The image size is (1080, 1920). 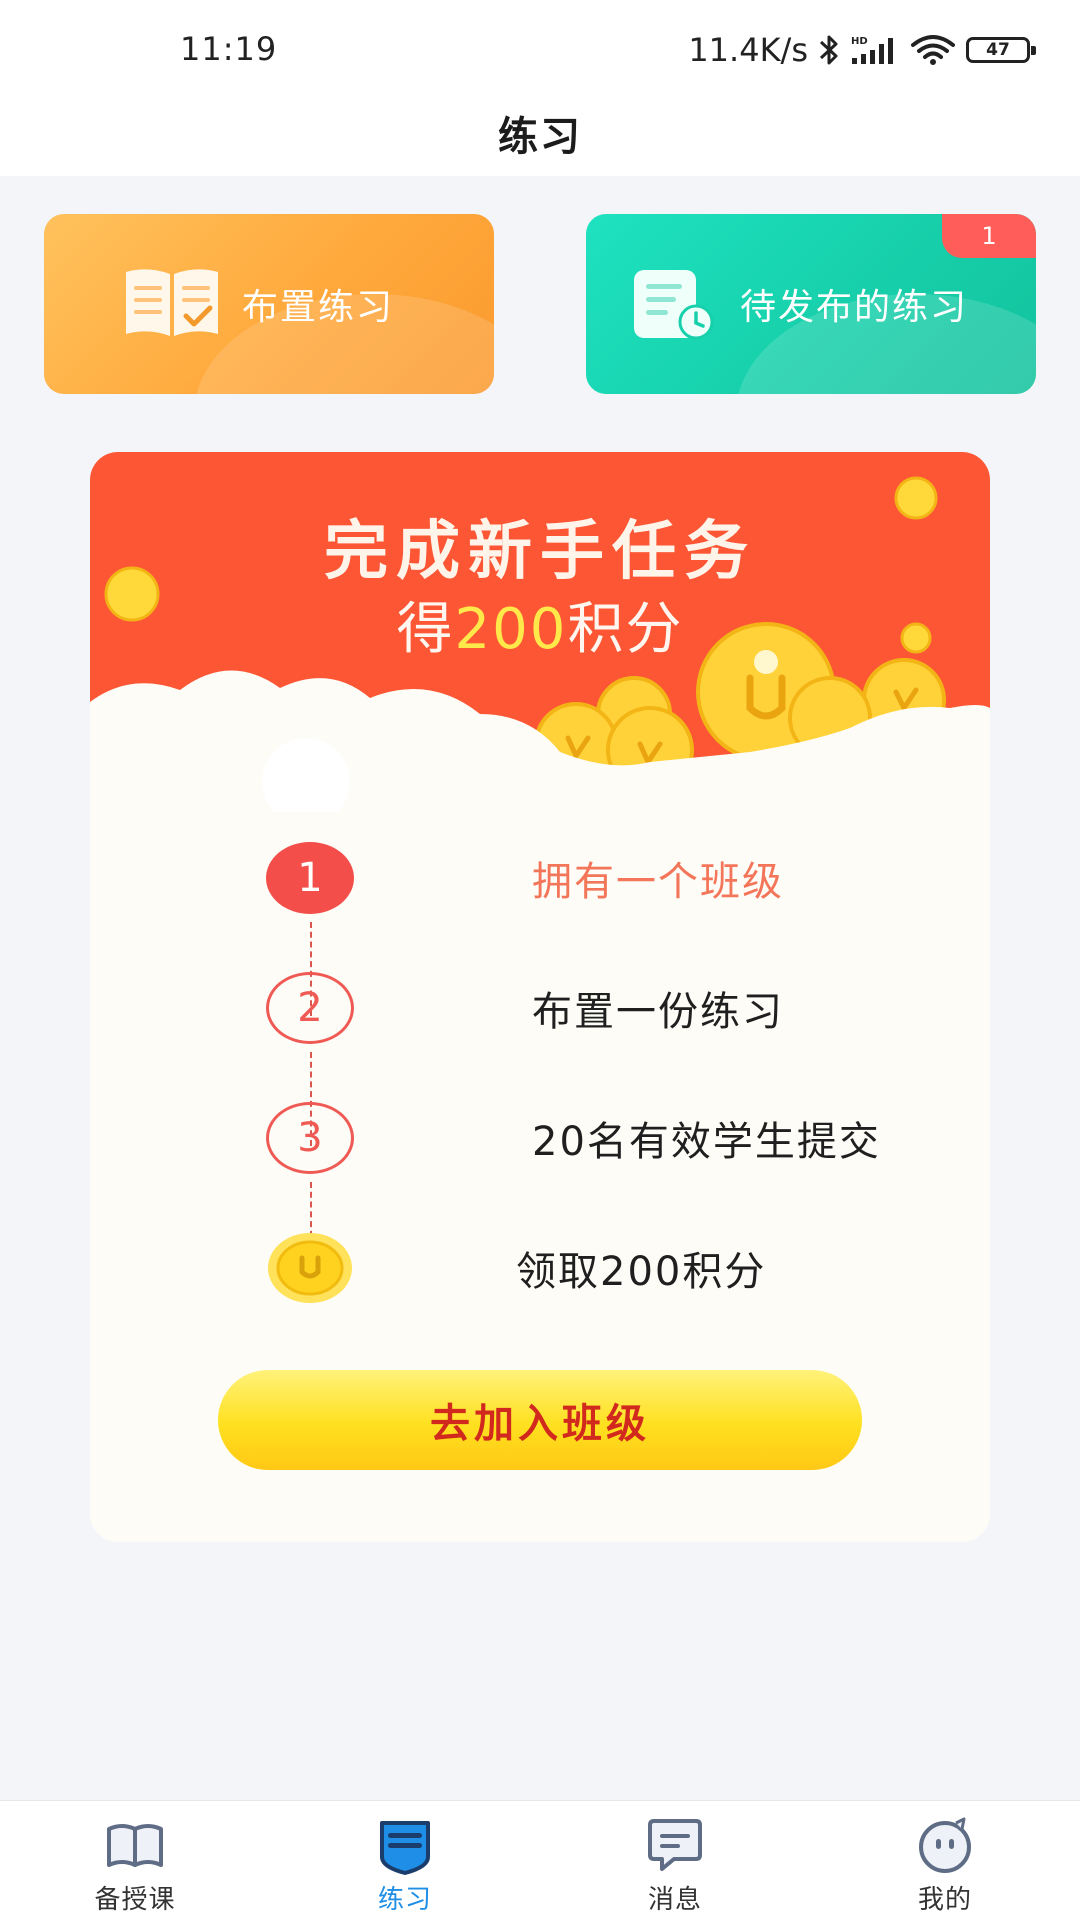 I want to click on task-subtitle-points: 200, so click(x=511, y=629).